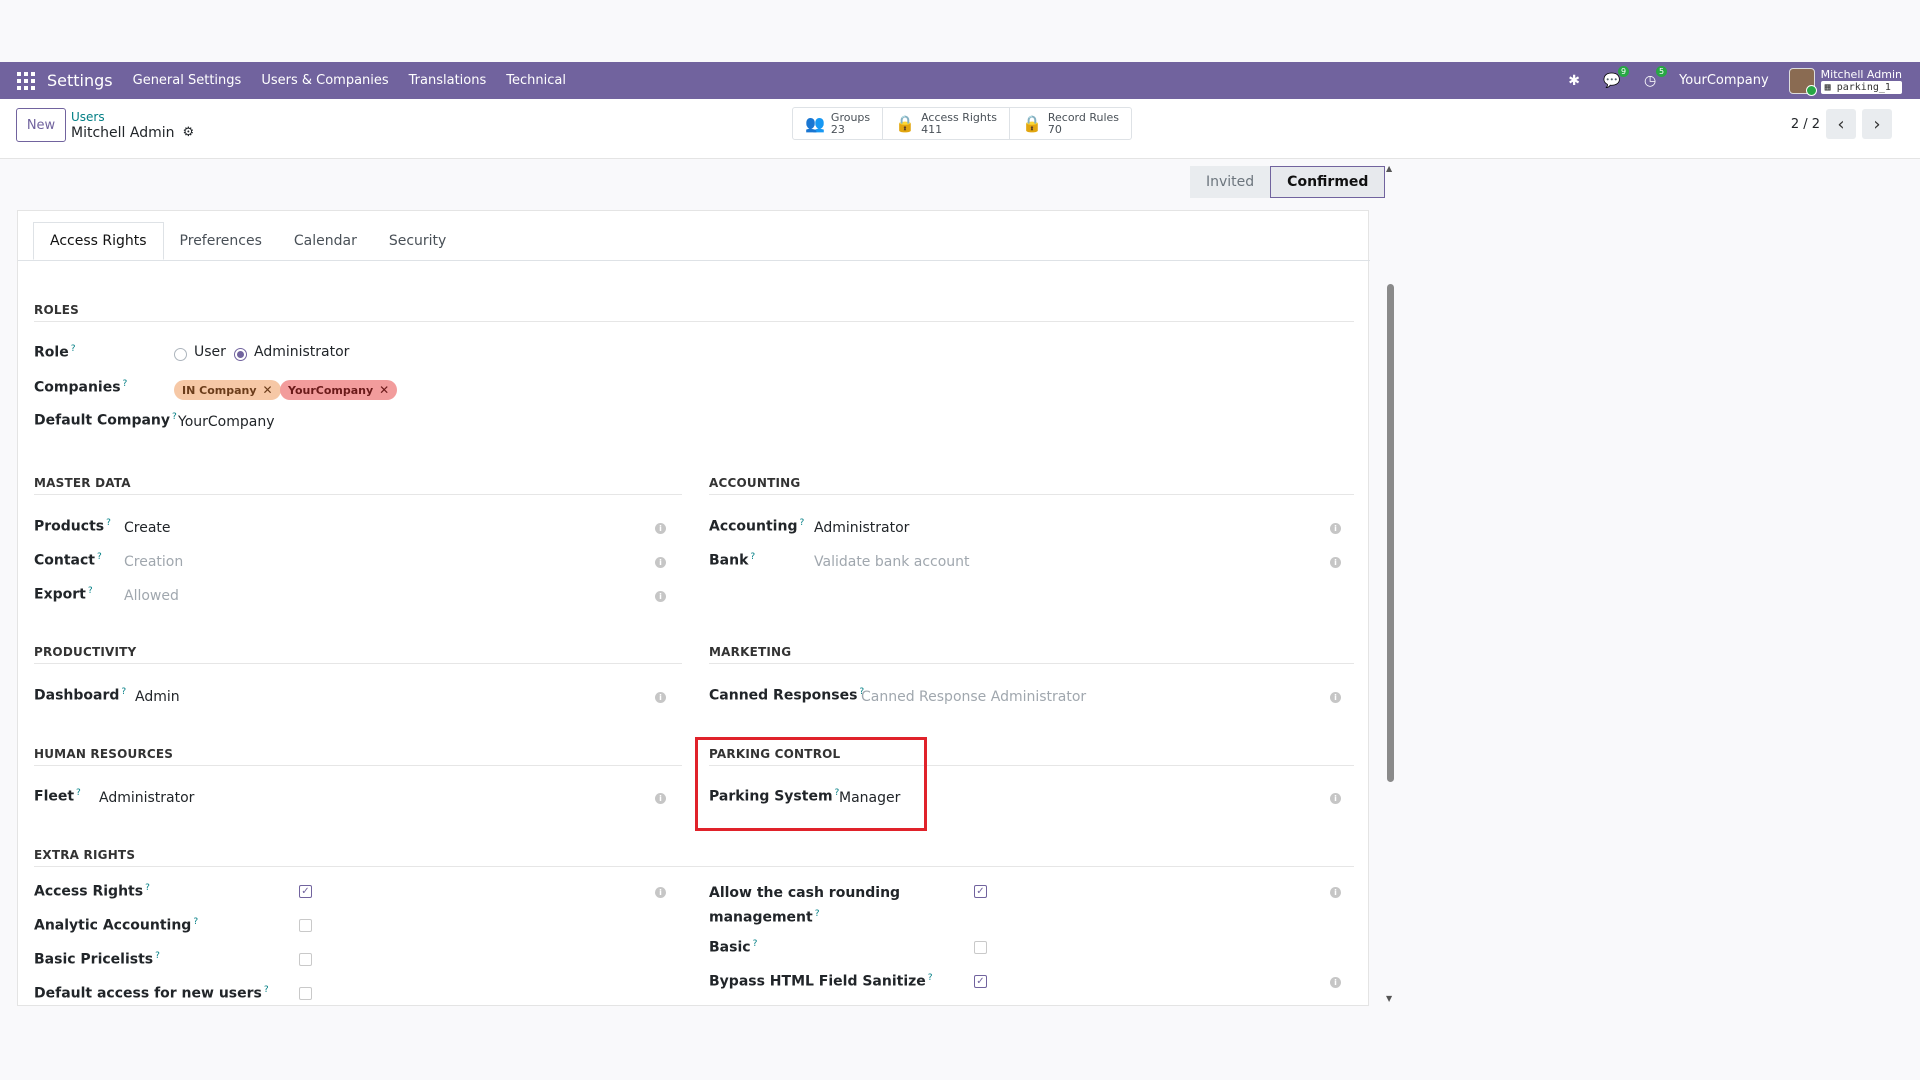  I want to click on breadcrumb-users: Users, so click(132, 117).